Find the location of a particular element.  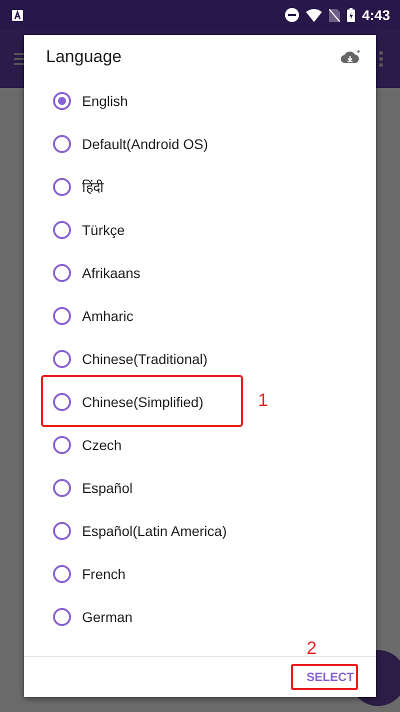

dialog-title: Language is located at coordinates (84, 57).